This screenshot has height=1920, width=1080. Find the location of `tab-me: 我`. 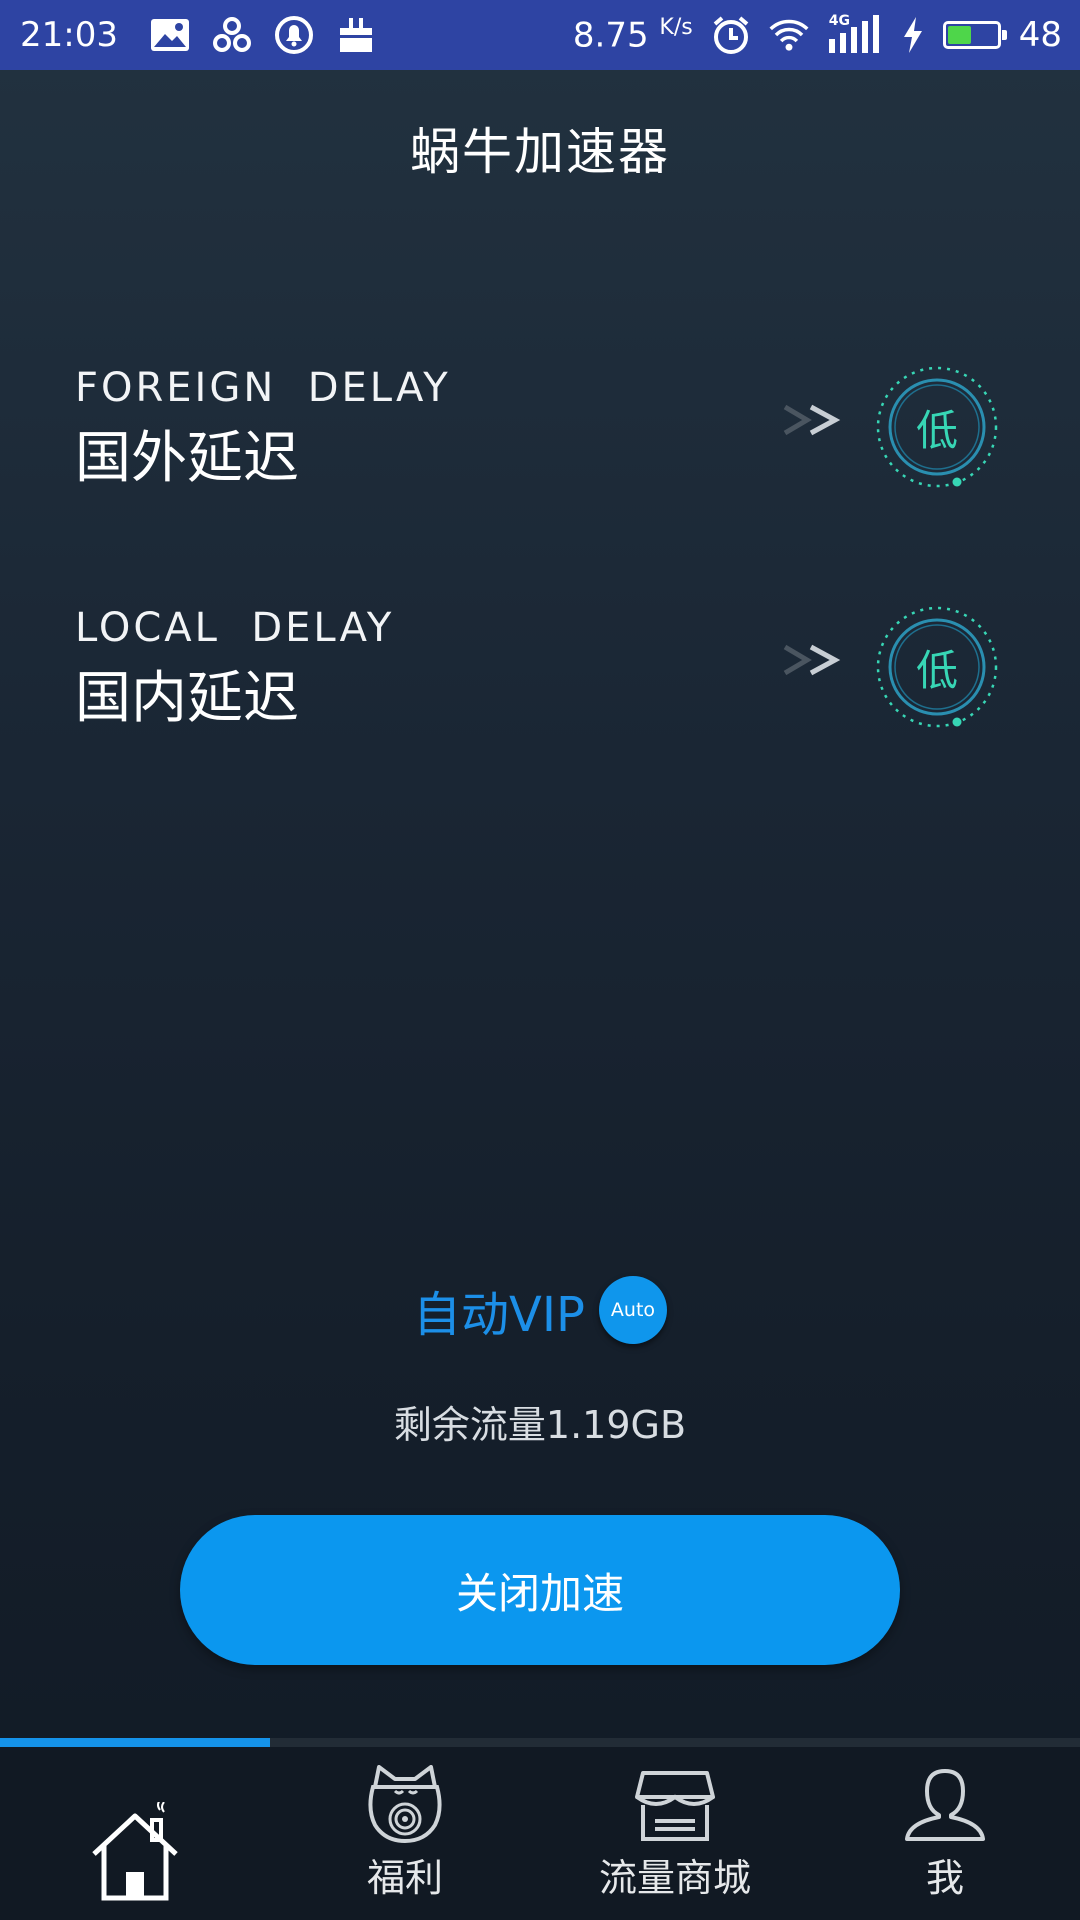

tab-me: 我 is located at coordinates (945, 1833).